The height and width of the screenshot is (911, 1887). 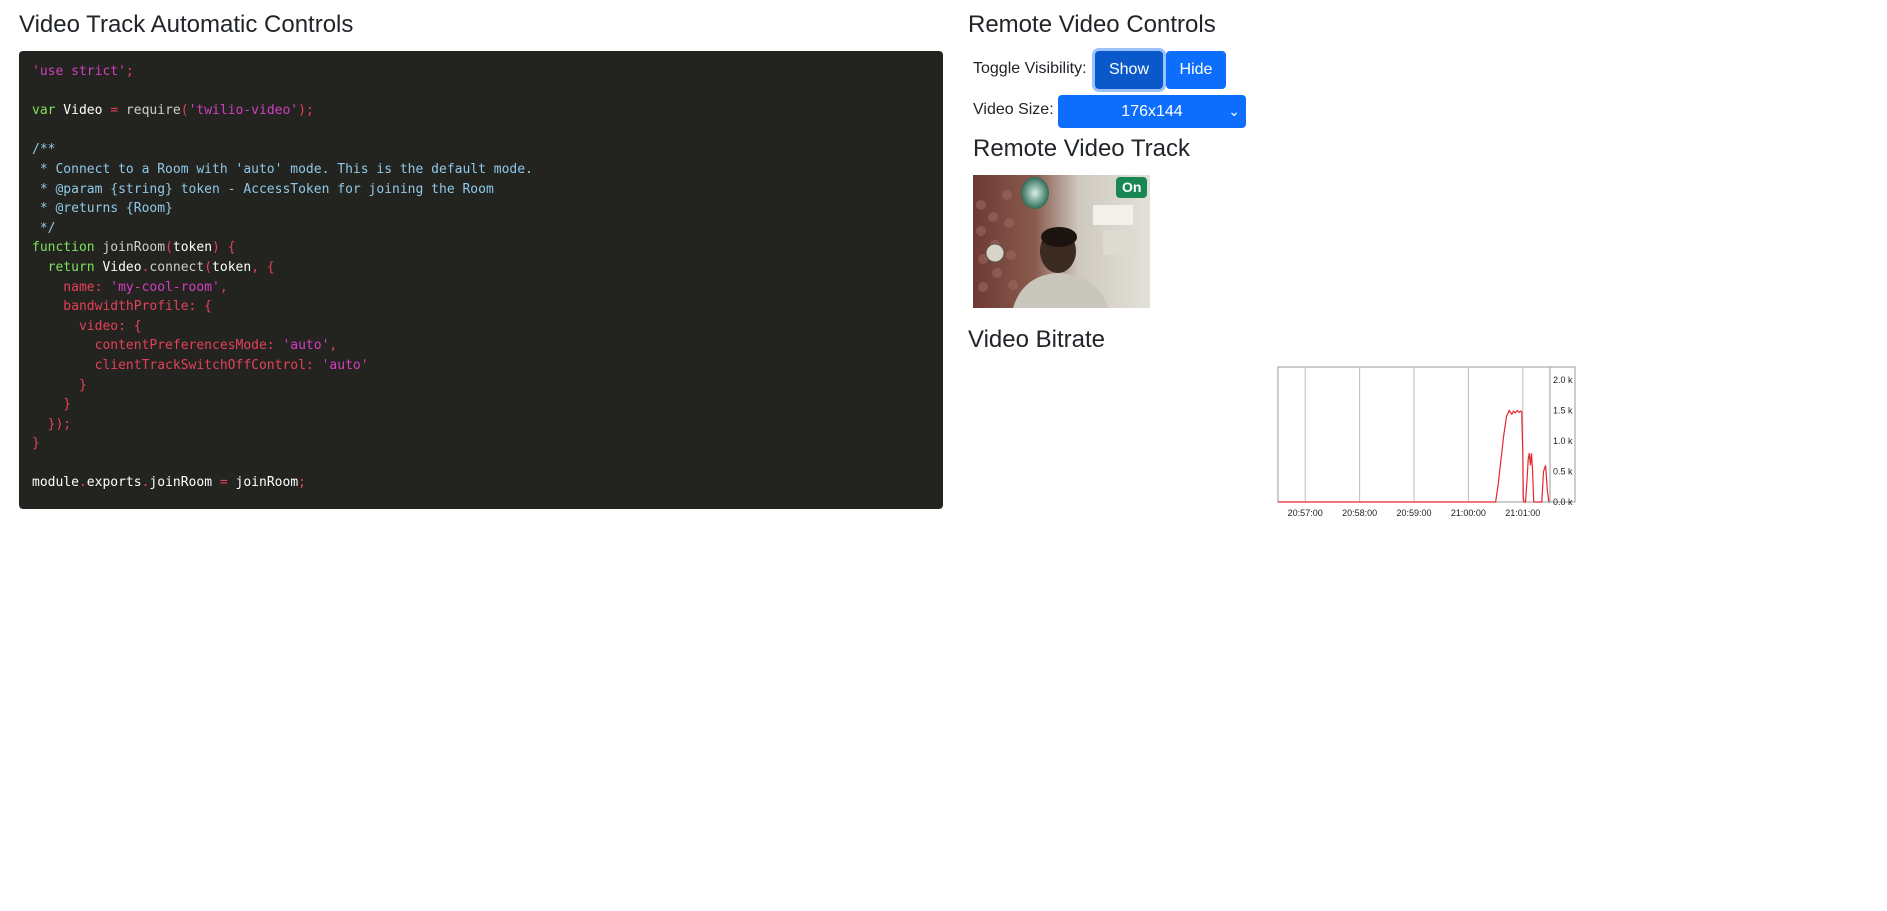 What do you see at coordinates (165, 287) in the screenshot?
I see `code-token: 'my-cool-room'` at bounding box center [165, 287].